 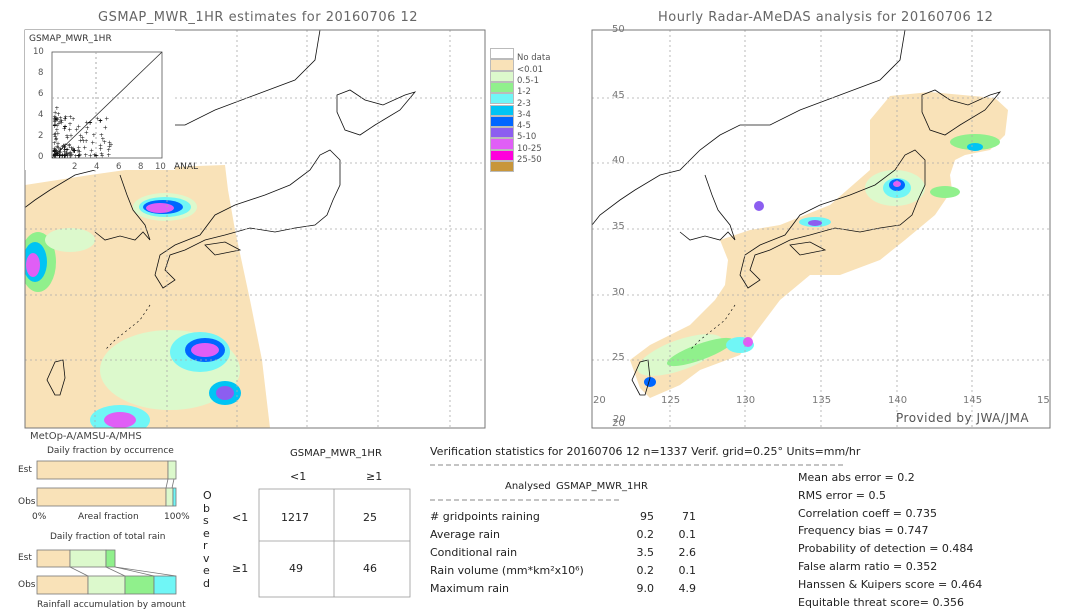 I want to click on axis-right: 100%, so click(x=177, y=517).